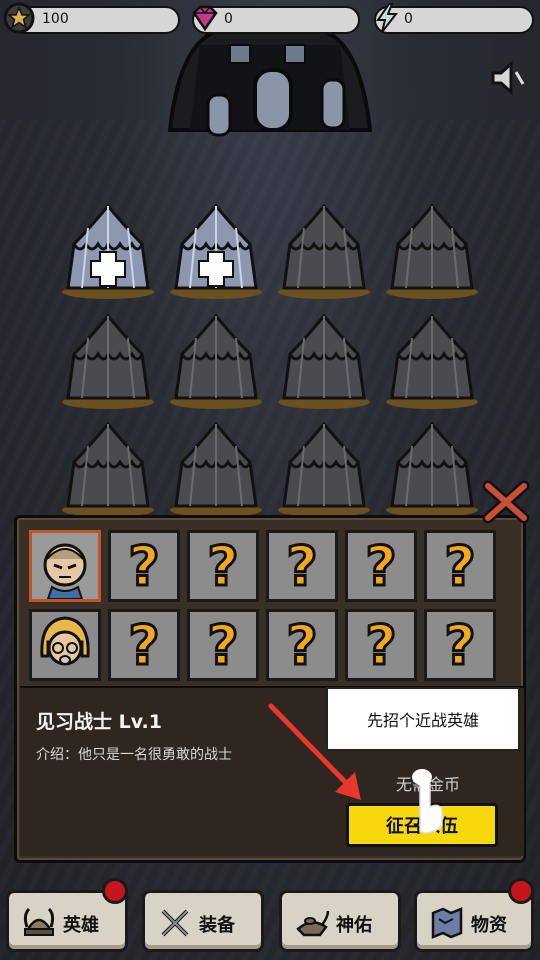 Image resolution: width=540 pixels, height=960 pixels. Describe the element at coordinates (506, 502) in the screenshot. I see `close-x-icon` at that location.